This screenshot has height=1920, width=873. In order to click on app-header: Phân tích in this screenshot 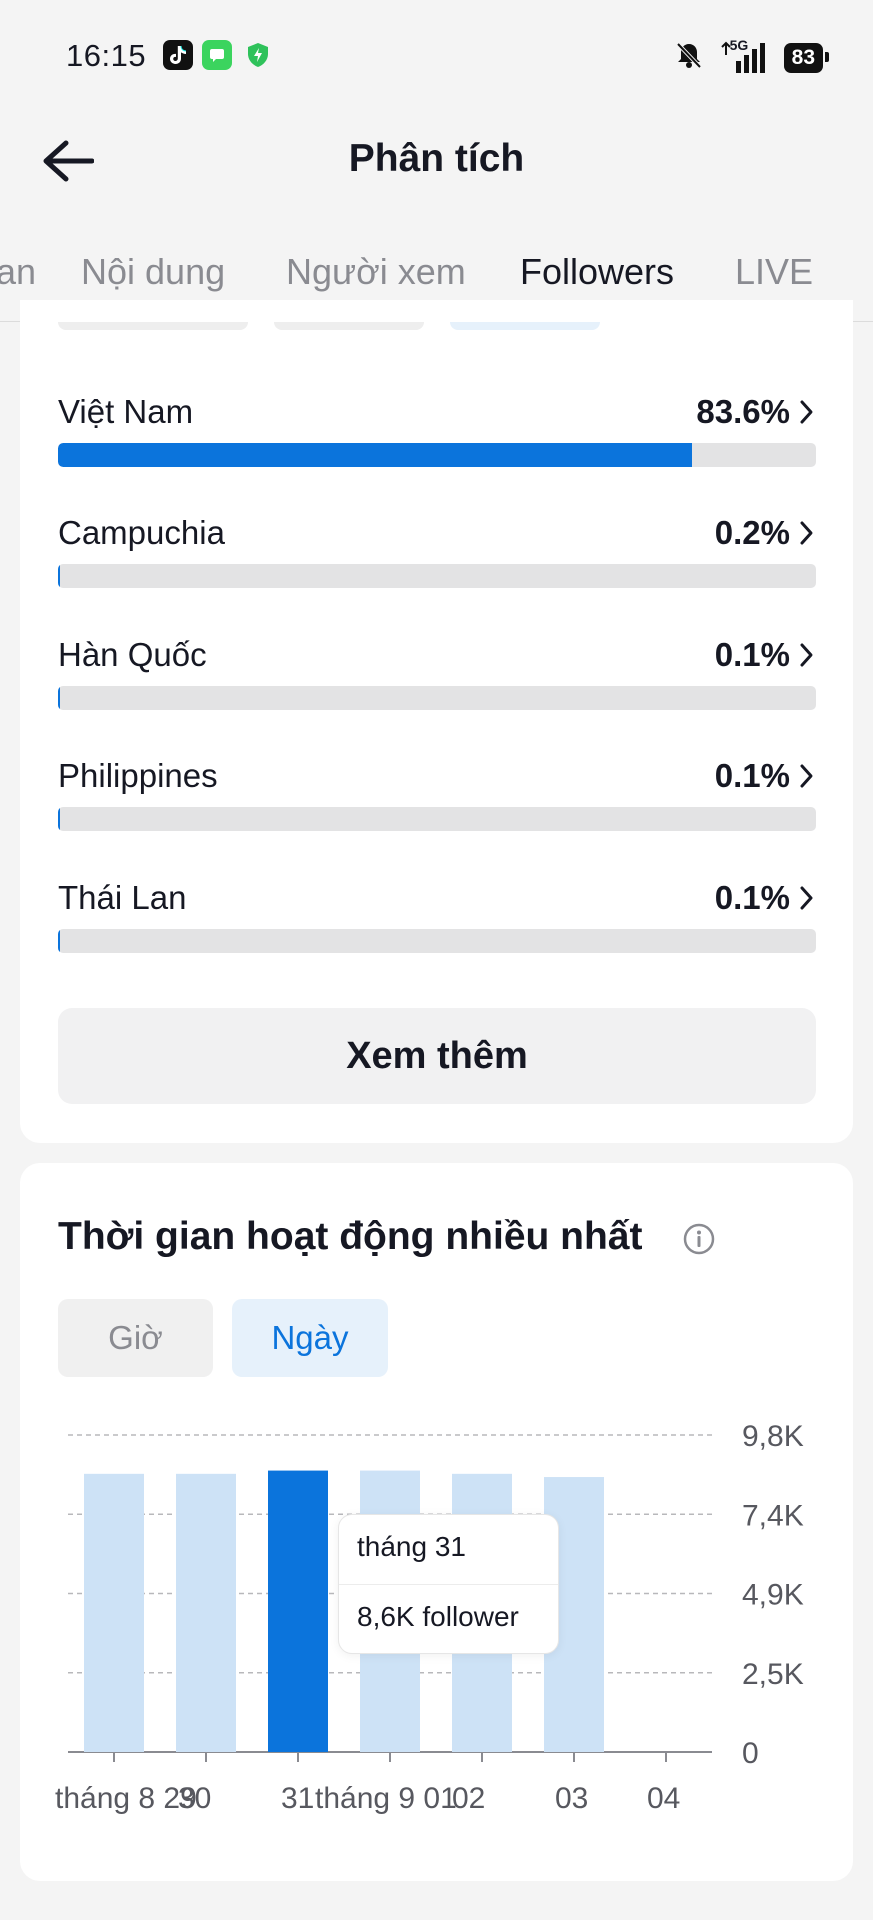, I will do `click(436, 162)`.